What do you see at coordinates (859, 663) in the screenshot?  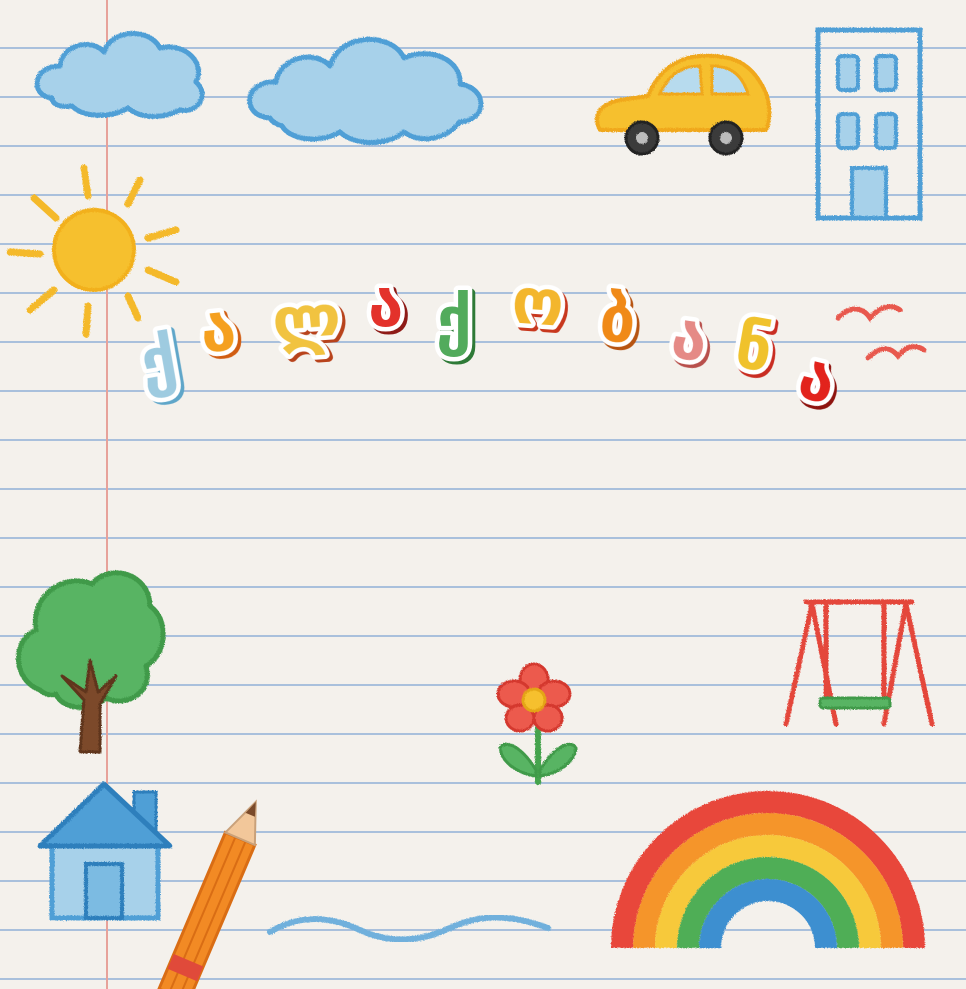 I see `swing-icon` at bounding box center [859, 663].